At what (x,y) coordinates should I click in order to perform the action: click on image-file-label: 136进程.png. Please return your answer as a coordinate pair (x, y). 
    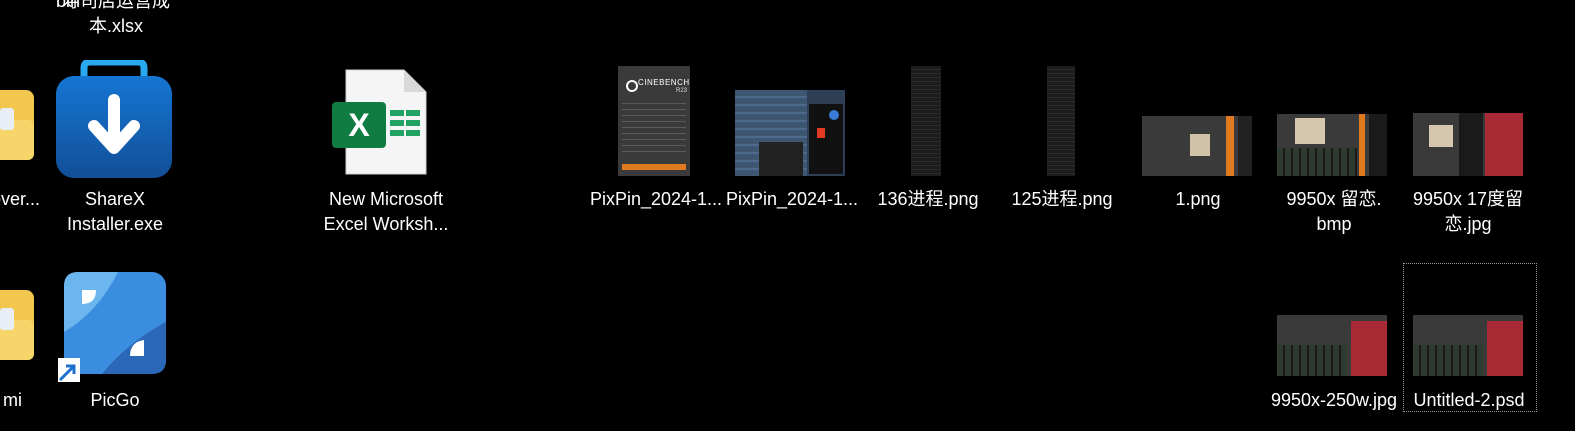
    Looking at the image, I should click on (928, 199).